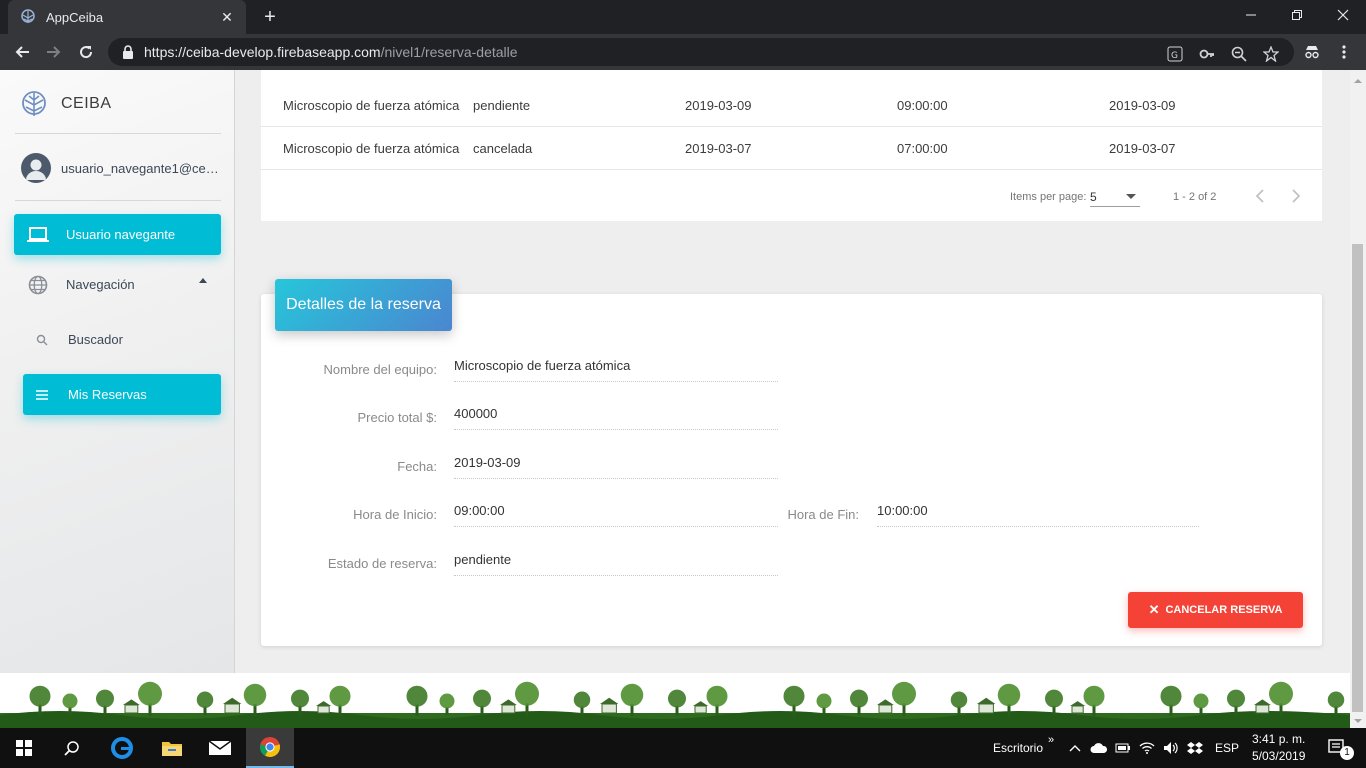 The height and width of the screenshot is (768, 1366). I want to click on toolbar-expand-icon: », so click(1051, 740).